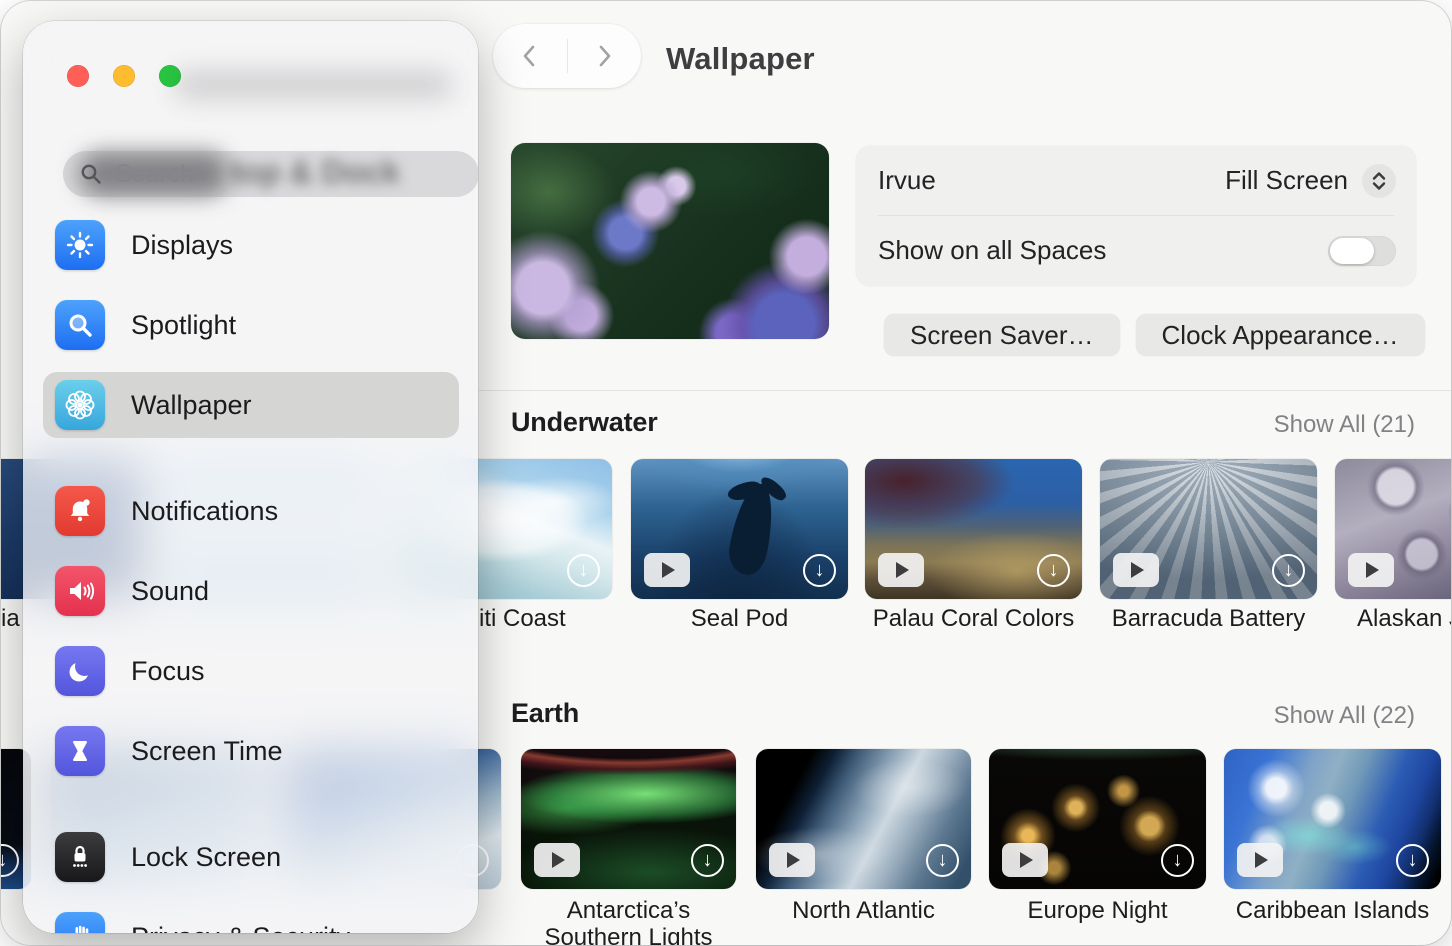  Describe the element at coordinates (80, 405) in the screenshot. I see `wallpaper-flower-icon` at that location.